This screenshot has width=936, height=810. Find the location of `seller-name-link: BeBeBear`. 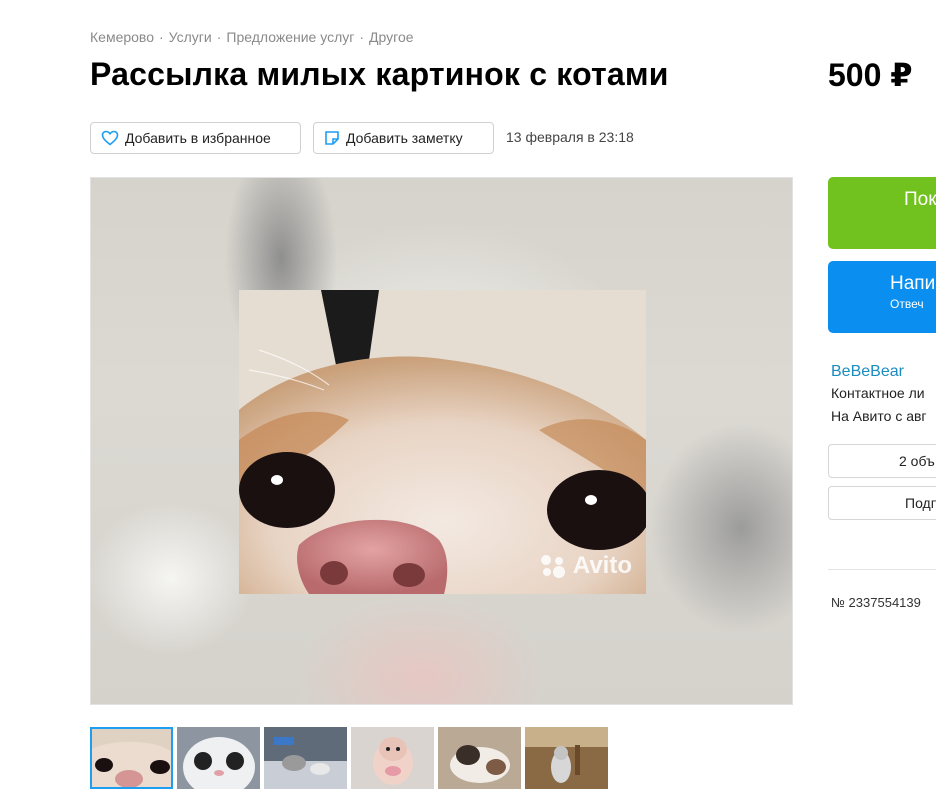

seller-name-link: BeBeBear is located at coordinates (867, 372).